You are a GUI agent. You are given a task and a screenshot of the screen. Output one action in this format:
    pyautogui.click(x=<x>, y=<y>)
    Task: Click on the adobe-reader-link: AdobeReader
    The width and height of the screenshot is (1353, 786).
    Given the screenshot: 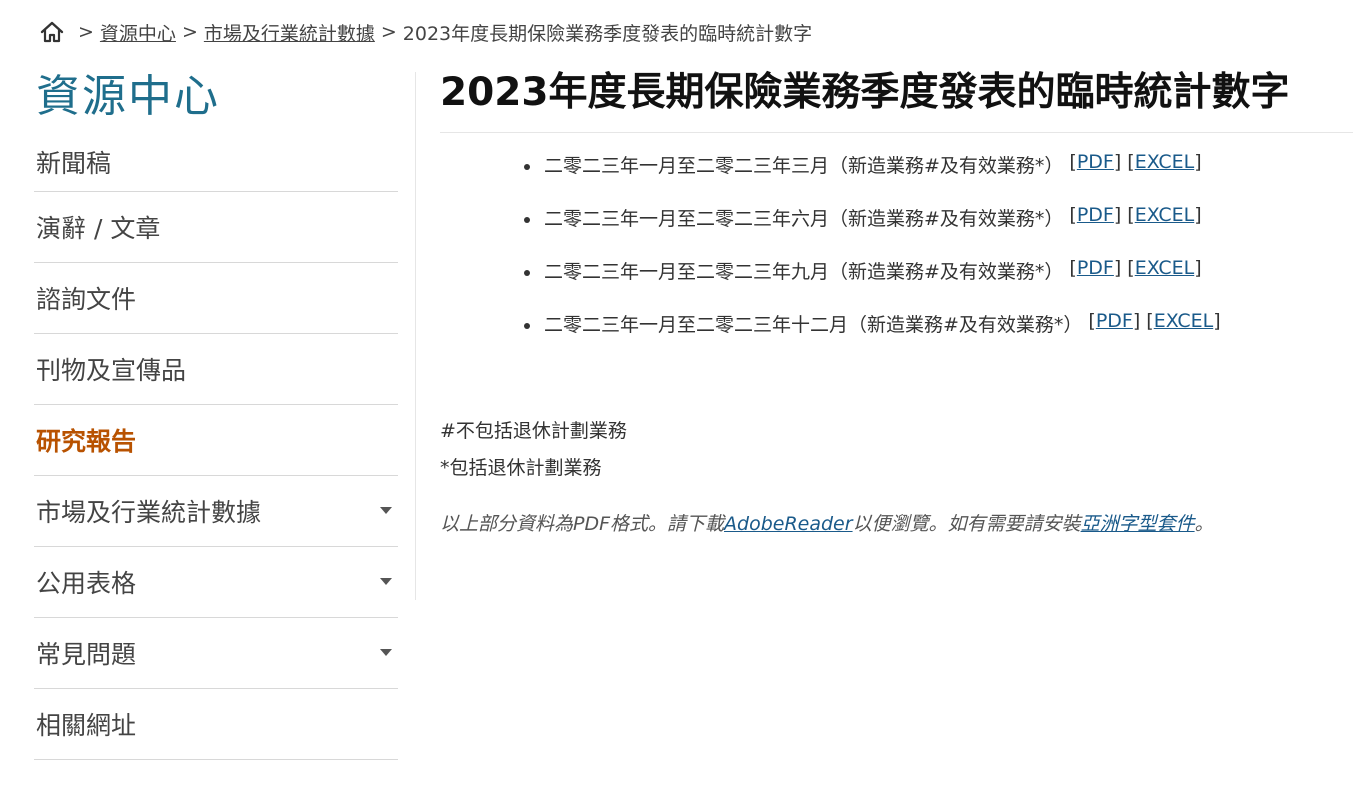 What is the action you would take?
    pyautogui.click(x=788, y=524)
    